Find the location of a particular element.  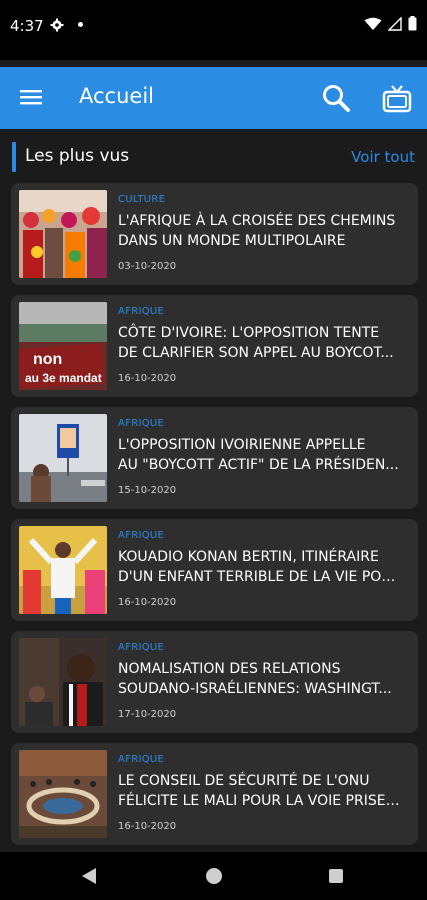

svg-text: non is located at coordinates (47, 359).